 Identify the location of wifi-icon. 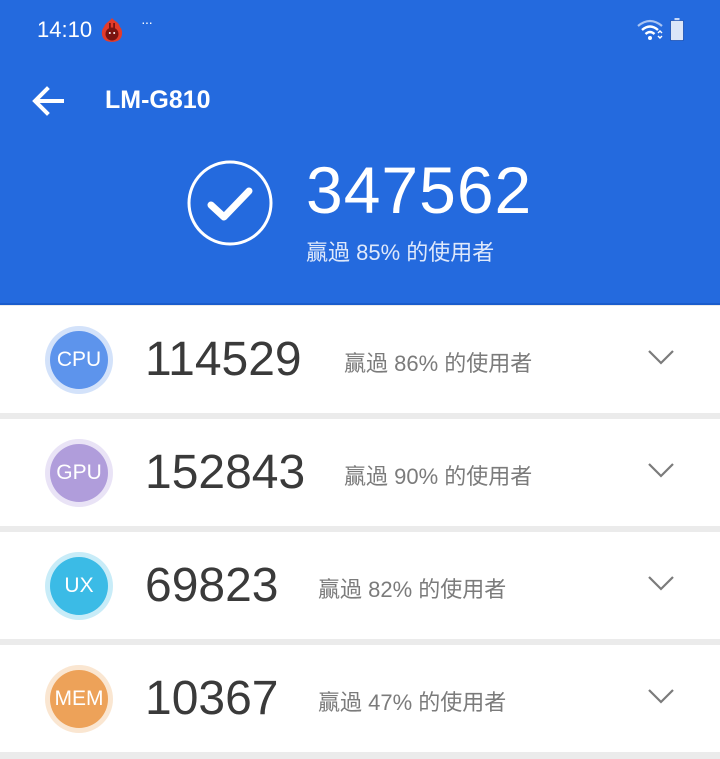
(650, 29).